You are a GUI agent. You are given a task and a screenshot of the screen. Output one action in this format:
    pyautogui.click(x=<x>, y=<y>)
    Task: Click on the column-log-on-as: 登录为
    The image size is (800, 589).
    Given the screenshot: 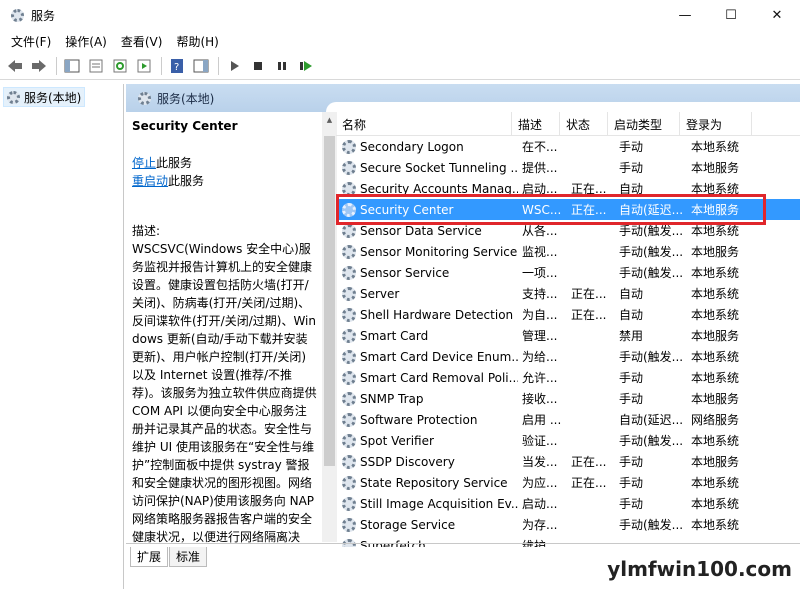 What is the action you would take?
    pyautogui.click(x=716, y=124)
    